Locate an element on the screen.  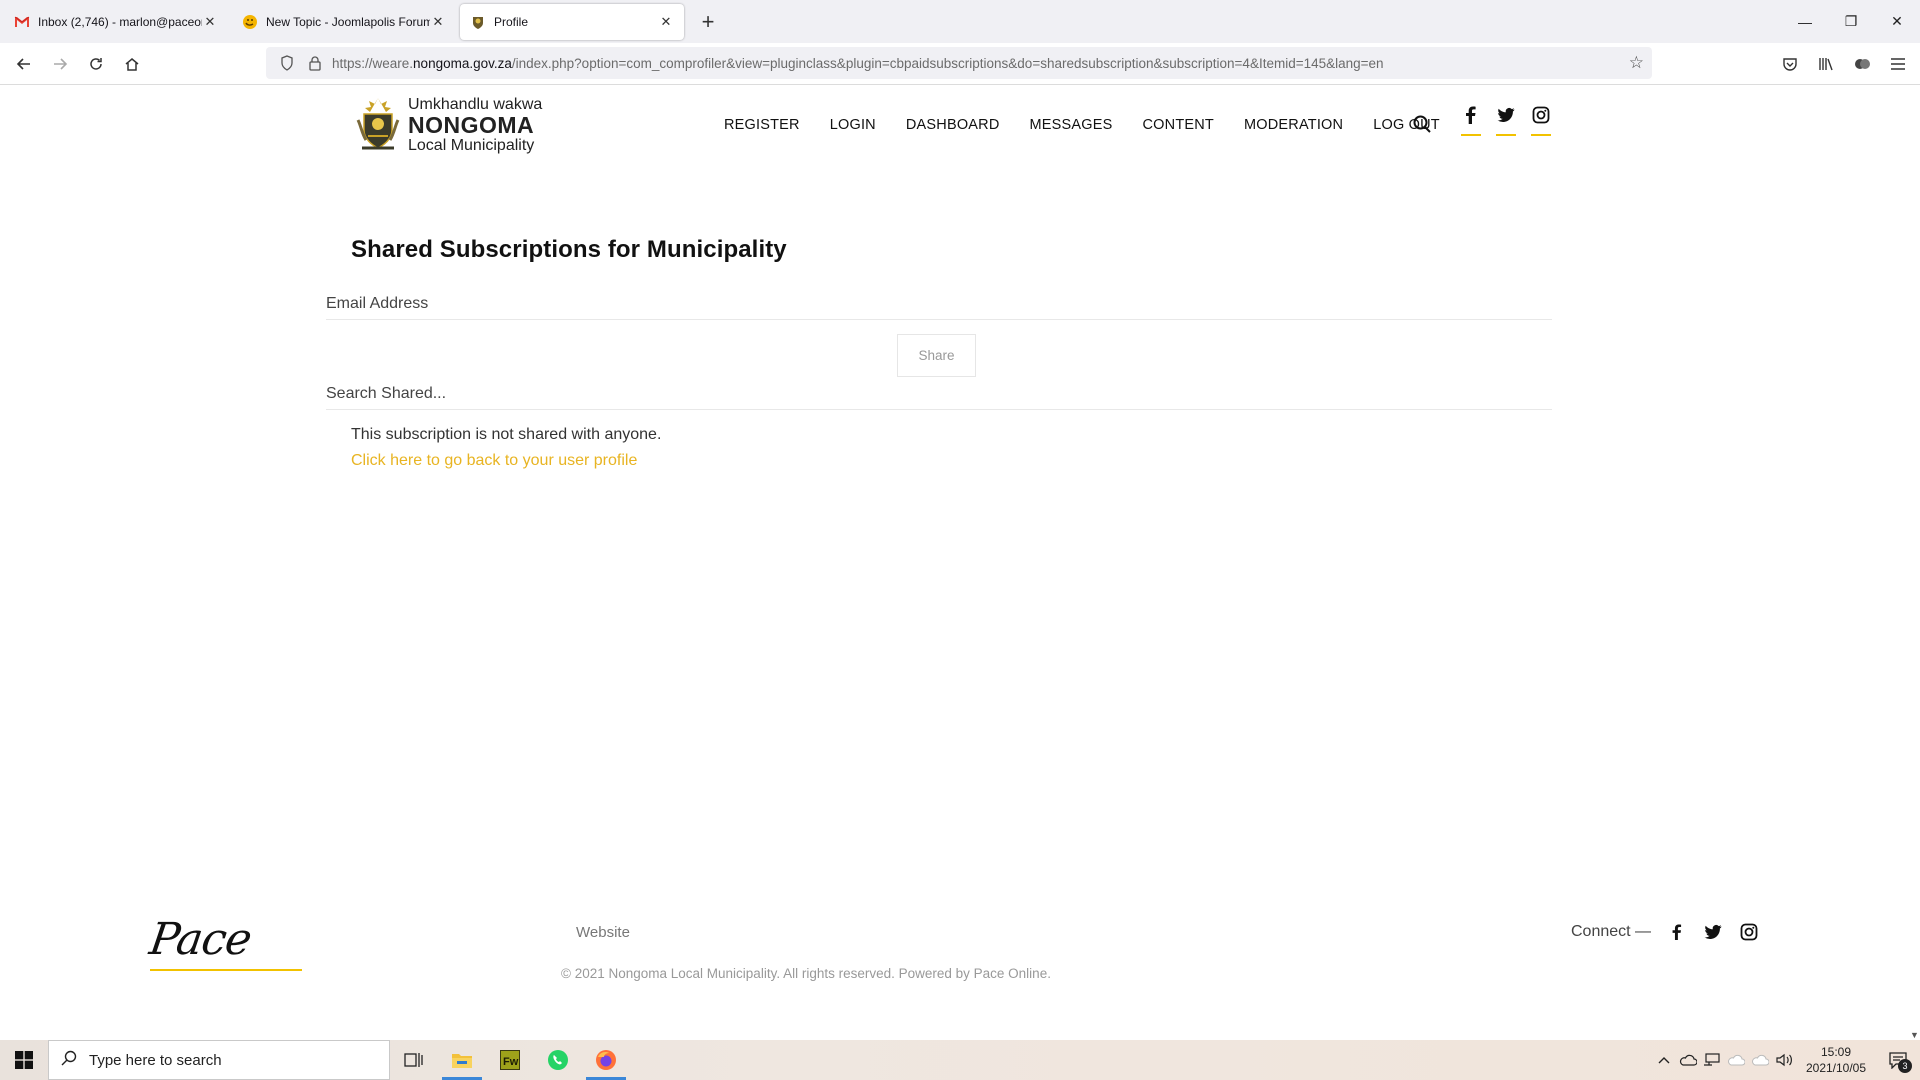
logo-line-2: NONGOMA is located at coordinates (471, 124).